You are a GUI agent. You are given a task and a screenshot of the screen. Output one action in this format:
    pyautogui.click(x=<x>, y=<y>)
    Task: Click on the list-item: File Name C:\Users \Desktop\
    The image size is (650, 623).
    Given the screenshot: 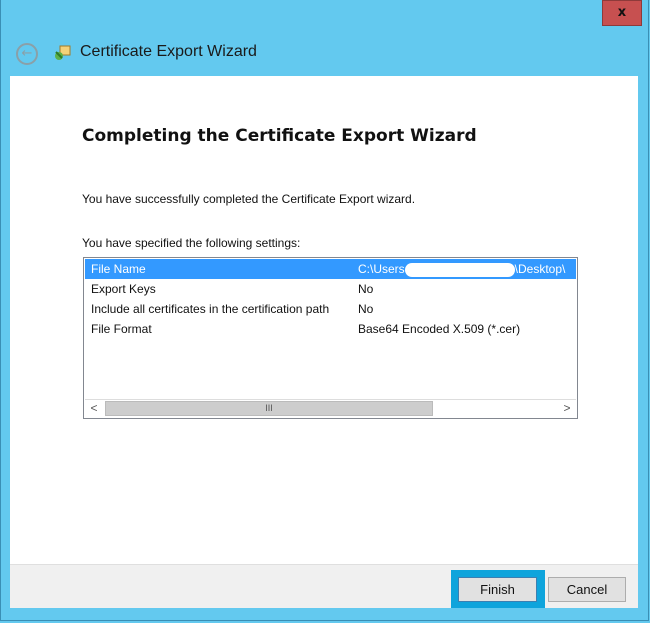 What is the action you would take?
    pyautogui.click(x=330, y=269)
    